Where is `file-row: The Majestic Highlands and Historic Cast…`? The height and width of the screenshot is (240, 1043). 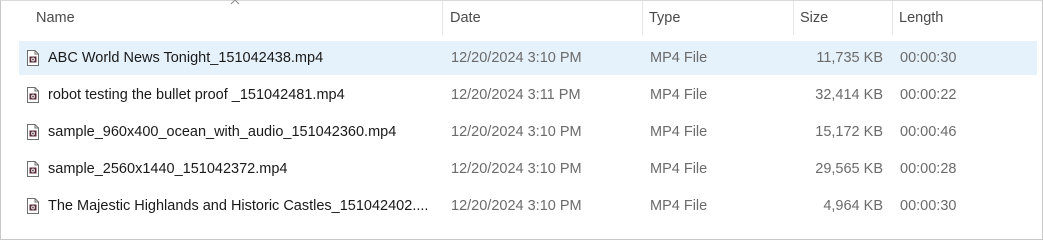 file-row: The Majestic Highlands and Historic Cast… is located at coordinates (528, 206).